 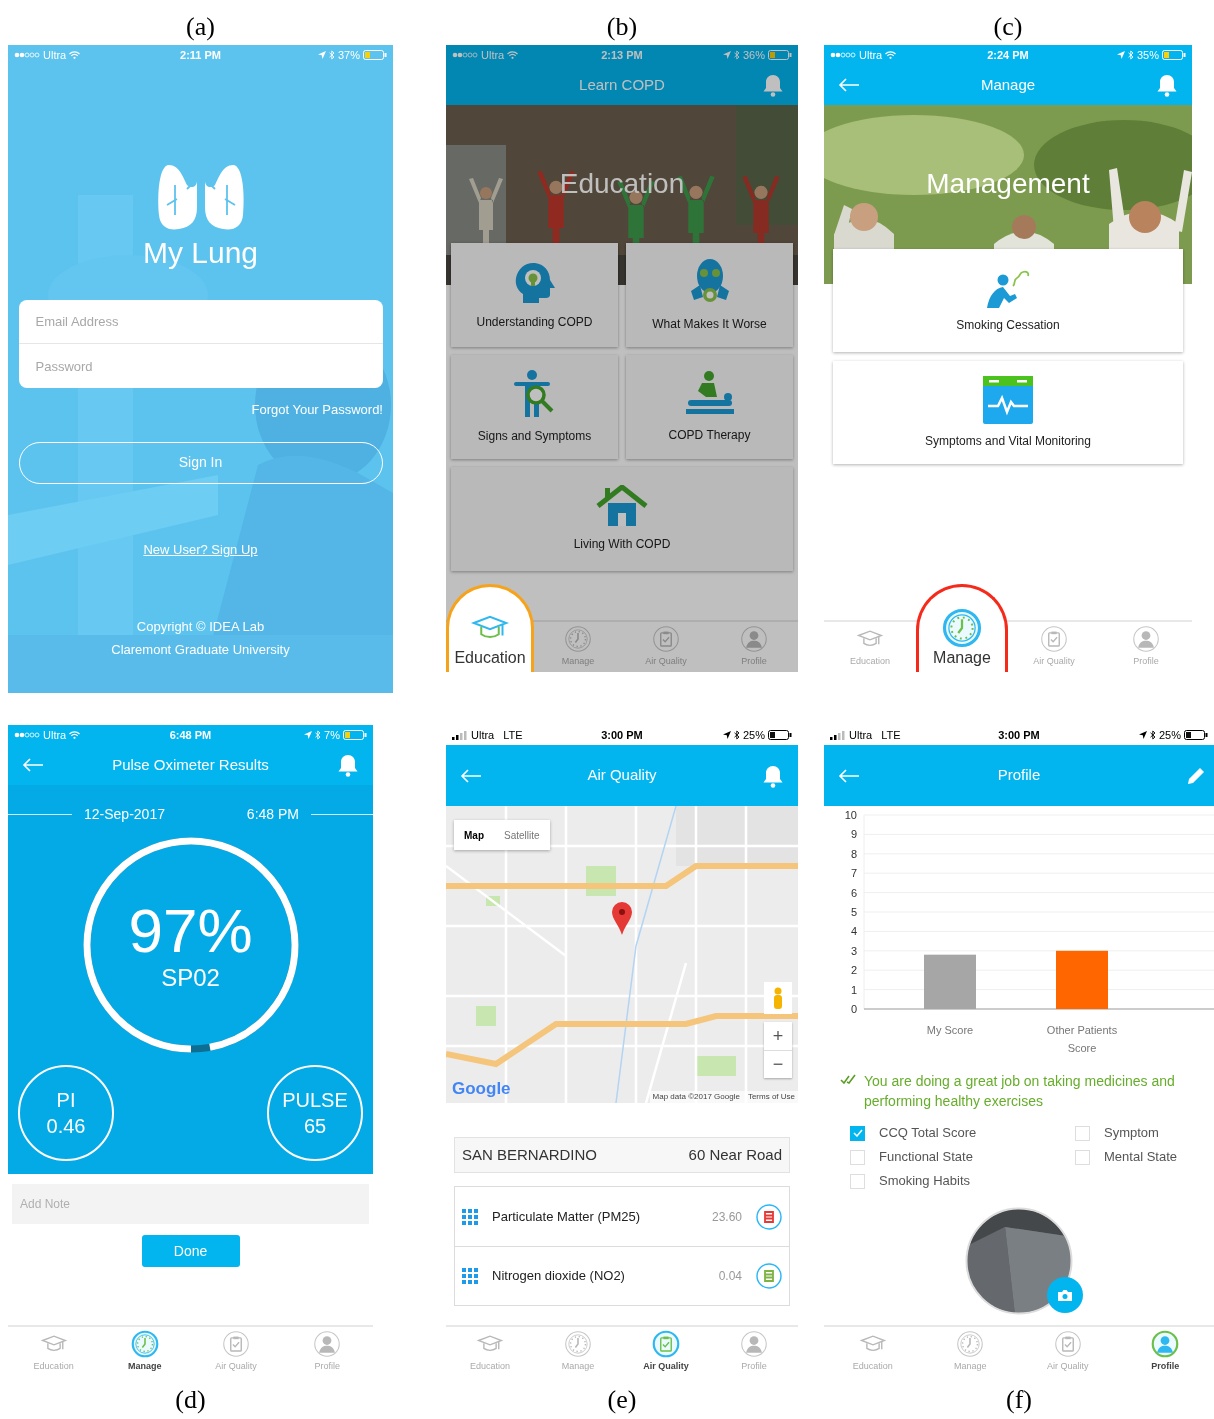 I want to click on screen-title: Profile, so click(x=1019, y=775).